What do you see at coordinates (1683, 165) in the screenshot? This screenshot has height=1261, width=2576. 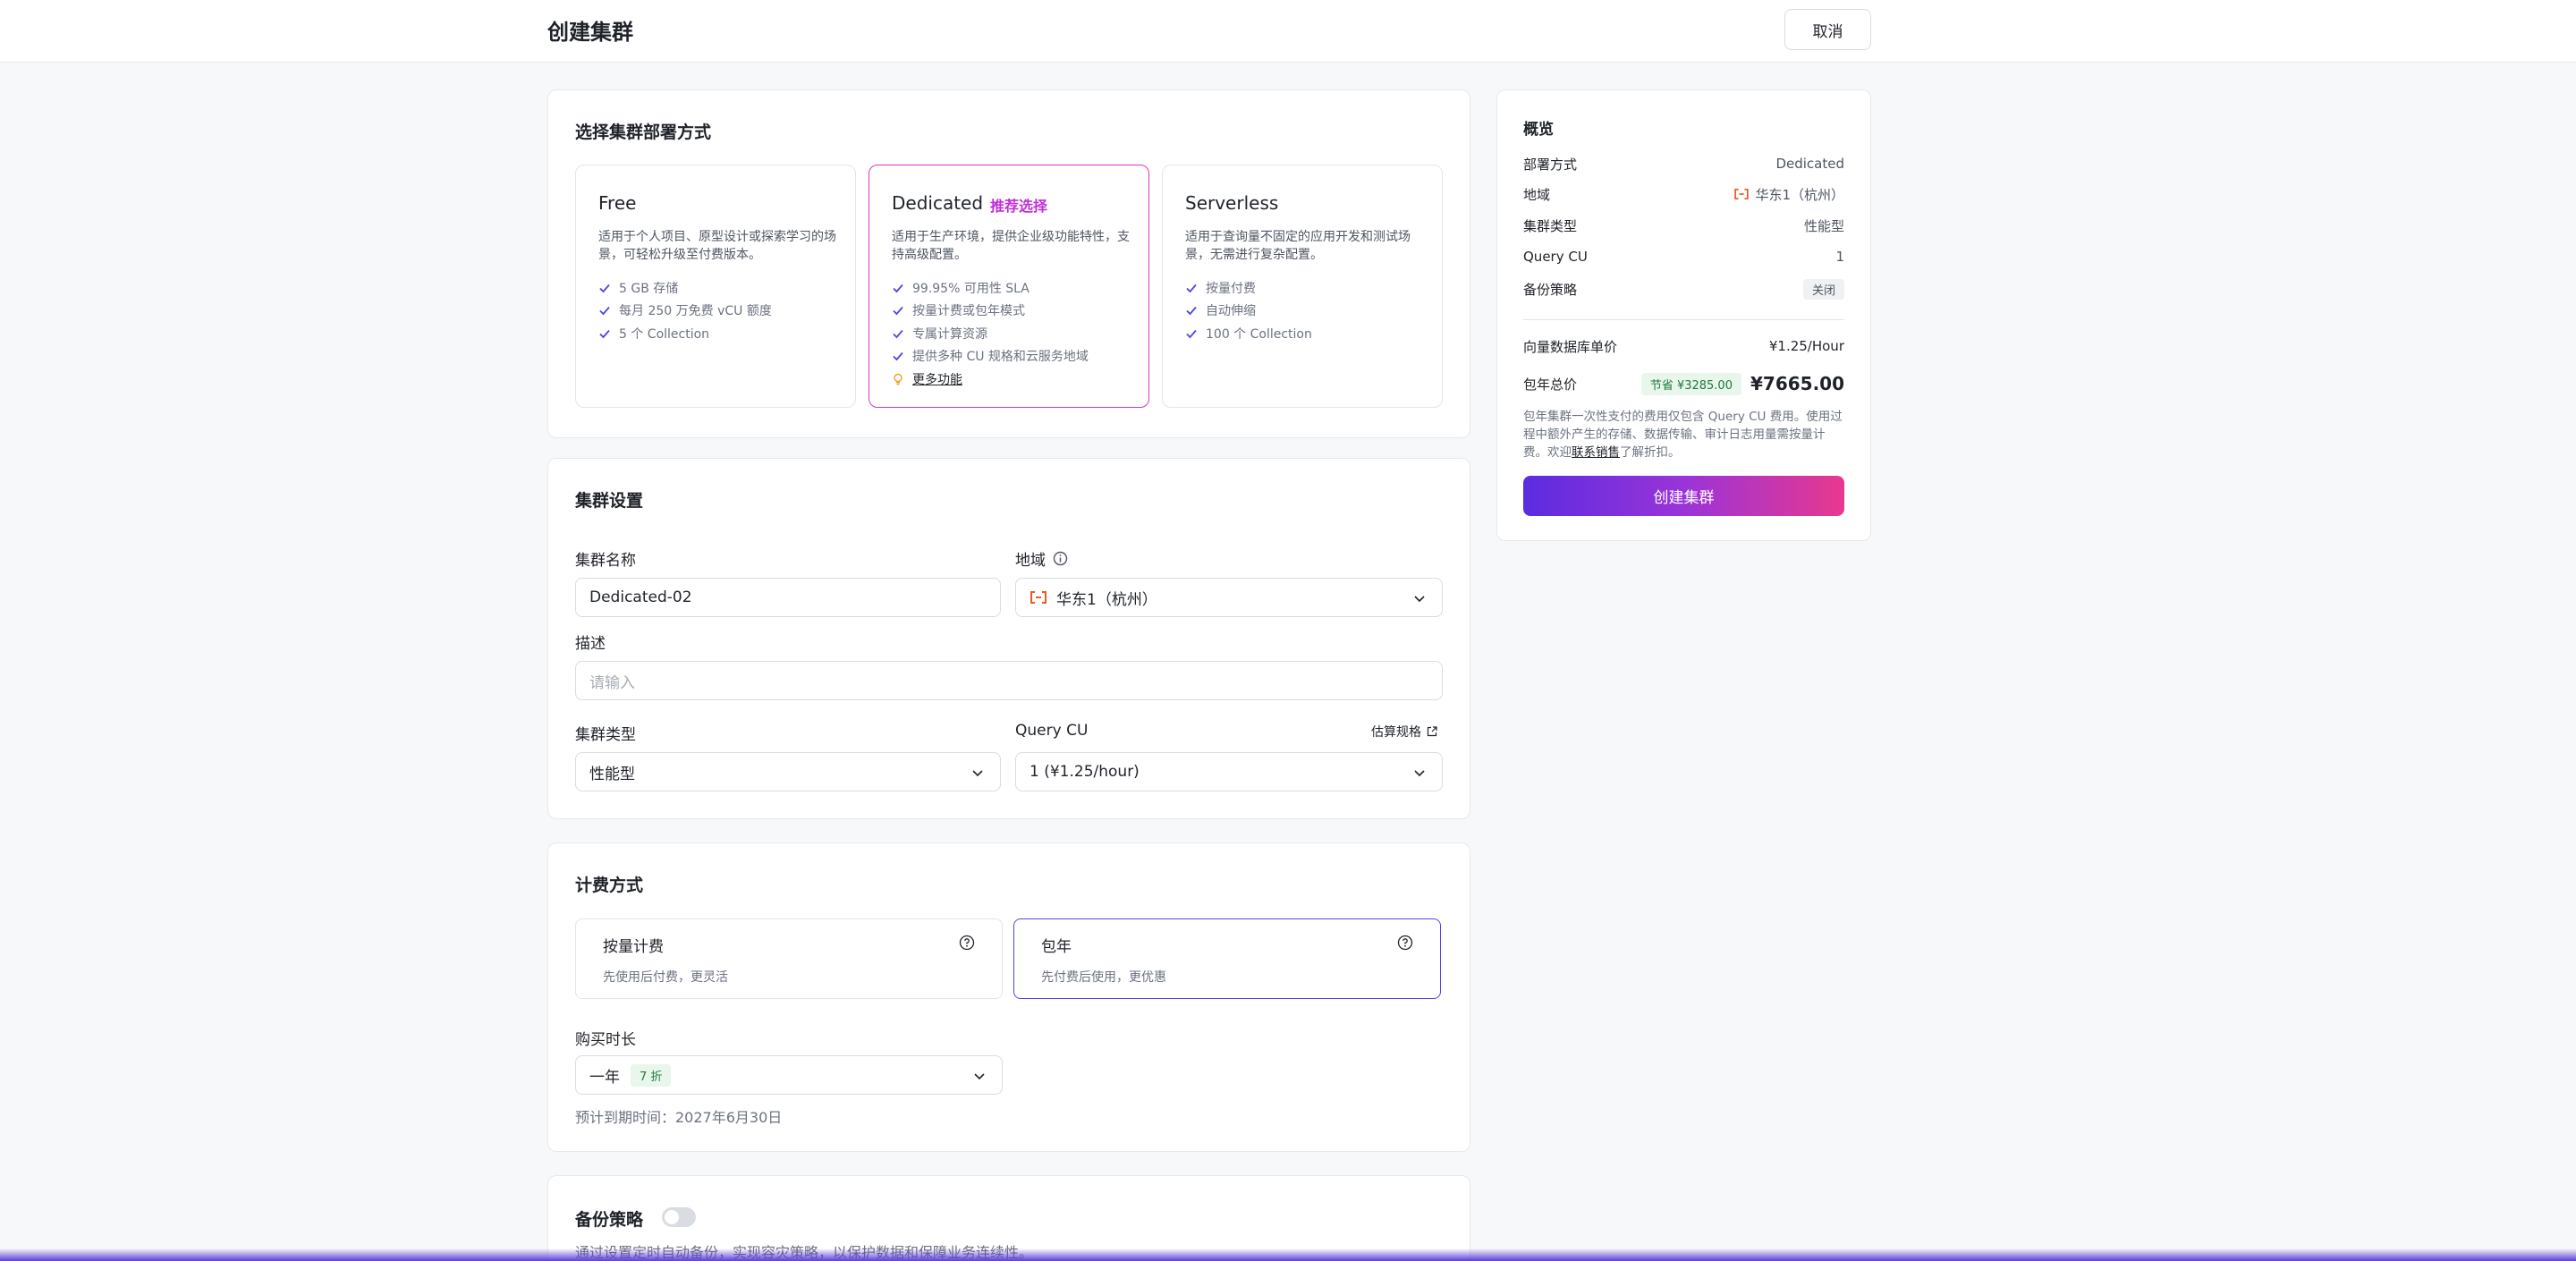 I see `summary-row-deploy: 部署方式 Dedicated` at bounding box center [1683, 165].